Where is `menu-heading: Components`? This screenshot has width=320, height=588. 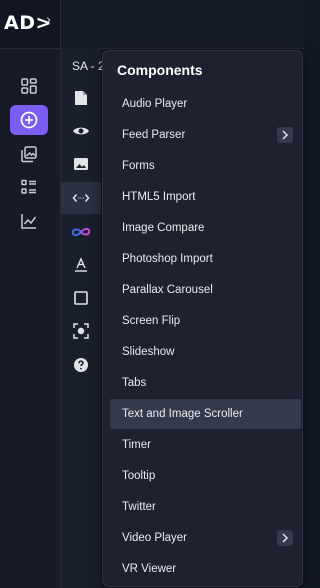 menu-heading: Components is located at coordinates (160, 70).